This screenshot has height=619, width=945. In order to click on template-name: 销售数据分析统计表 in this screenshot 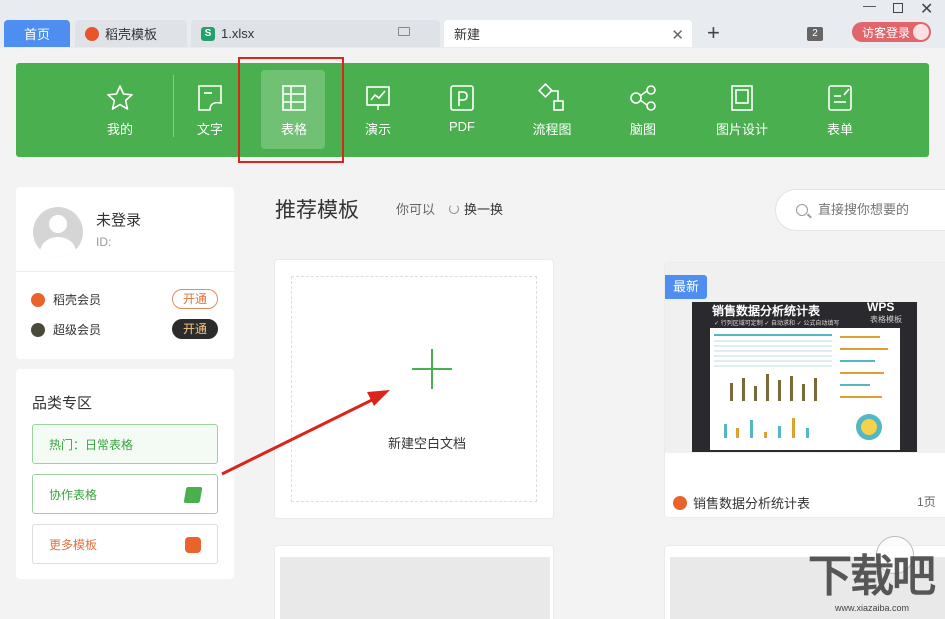, I will do `click(741, 502)`.